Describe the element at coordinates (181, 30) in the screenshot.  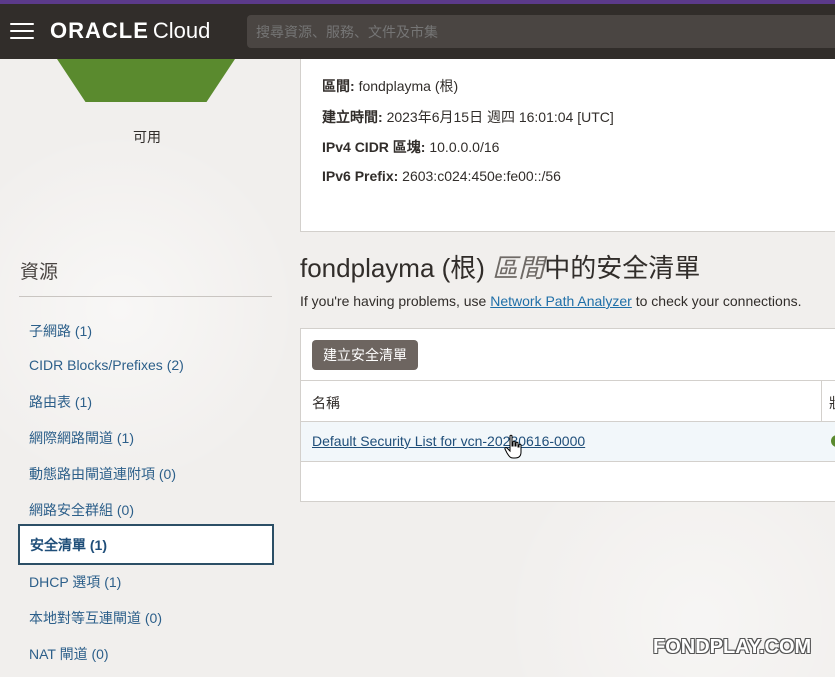
I see `logo-product: Cloud` at that location.